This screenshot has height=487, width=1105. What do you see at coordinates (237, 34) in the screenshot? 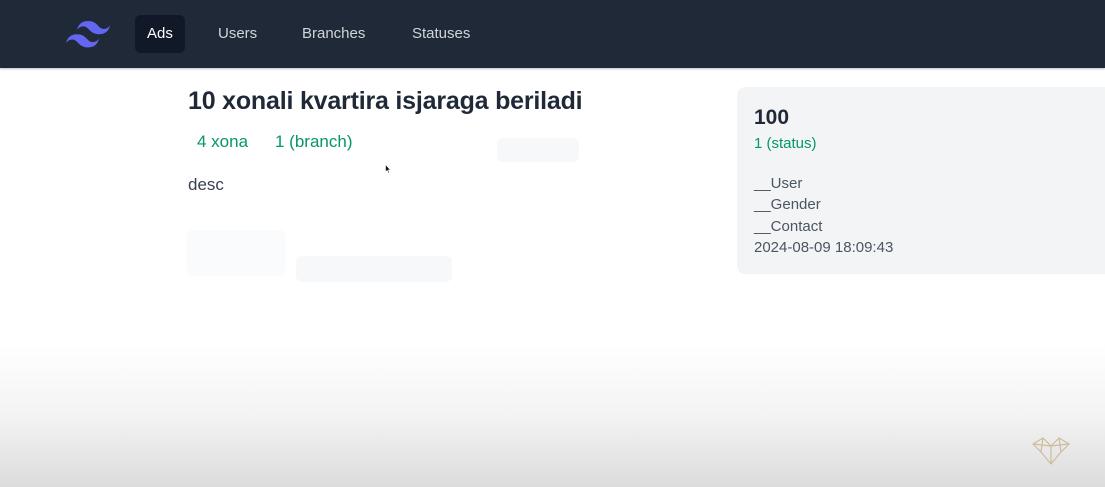
I see `nav-link-users: Users` at bounding box center [237, 34].